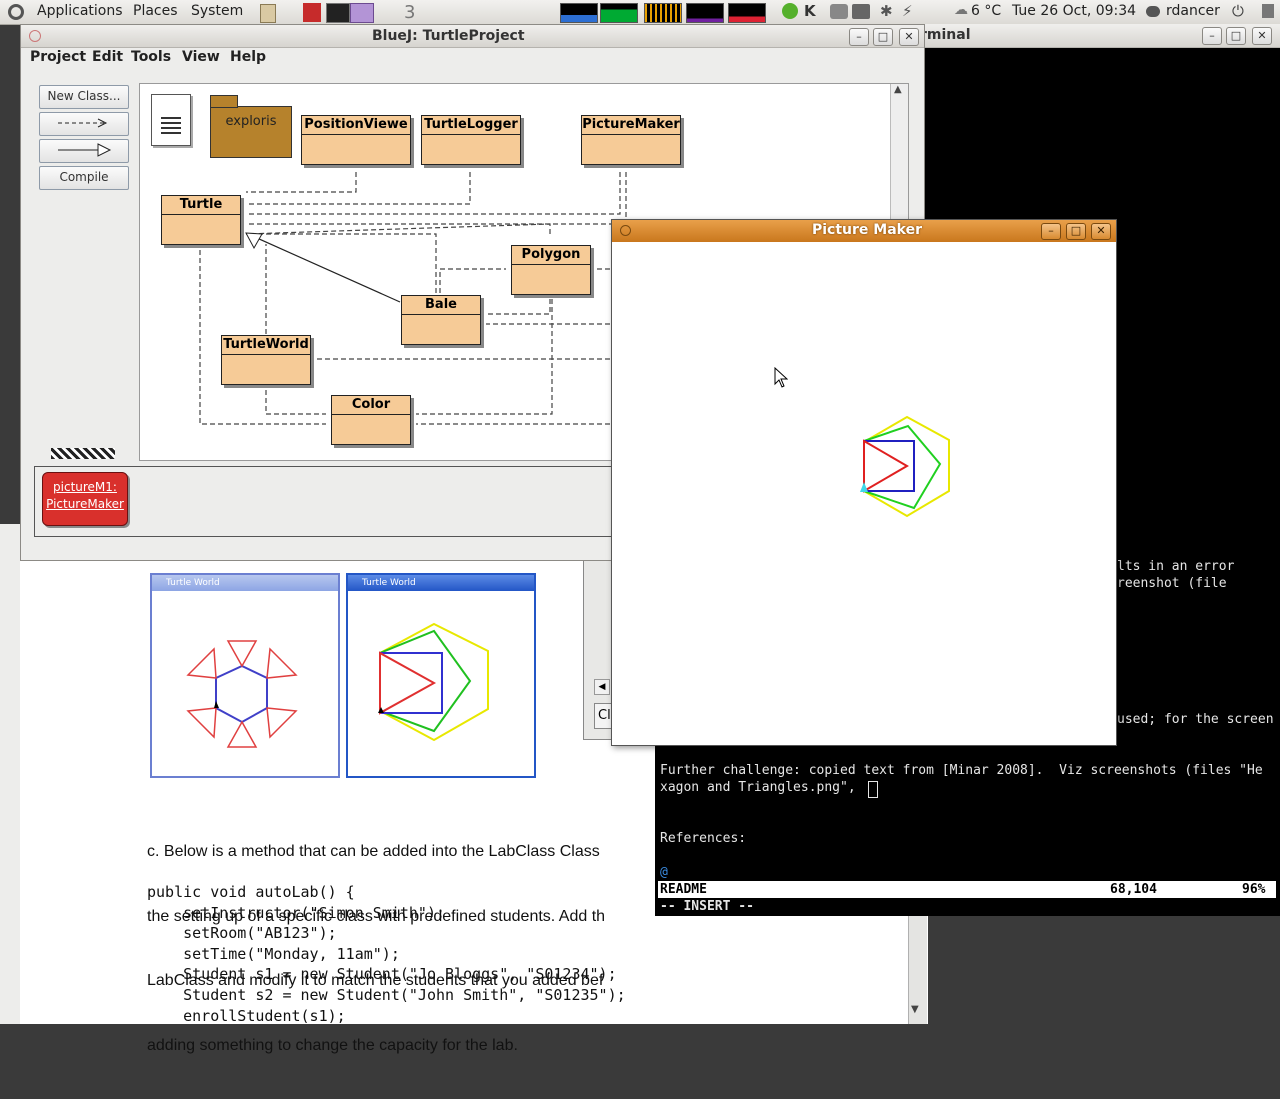 The width and height of the screenshot is (1280, 1099). Describe the element at coordinates (961, 10) in the screenshot. I see `weather-cloud-icon: ☁` at that location.